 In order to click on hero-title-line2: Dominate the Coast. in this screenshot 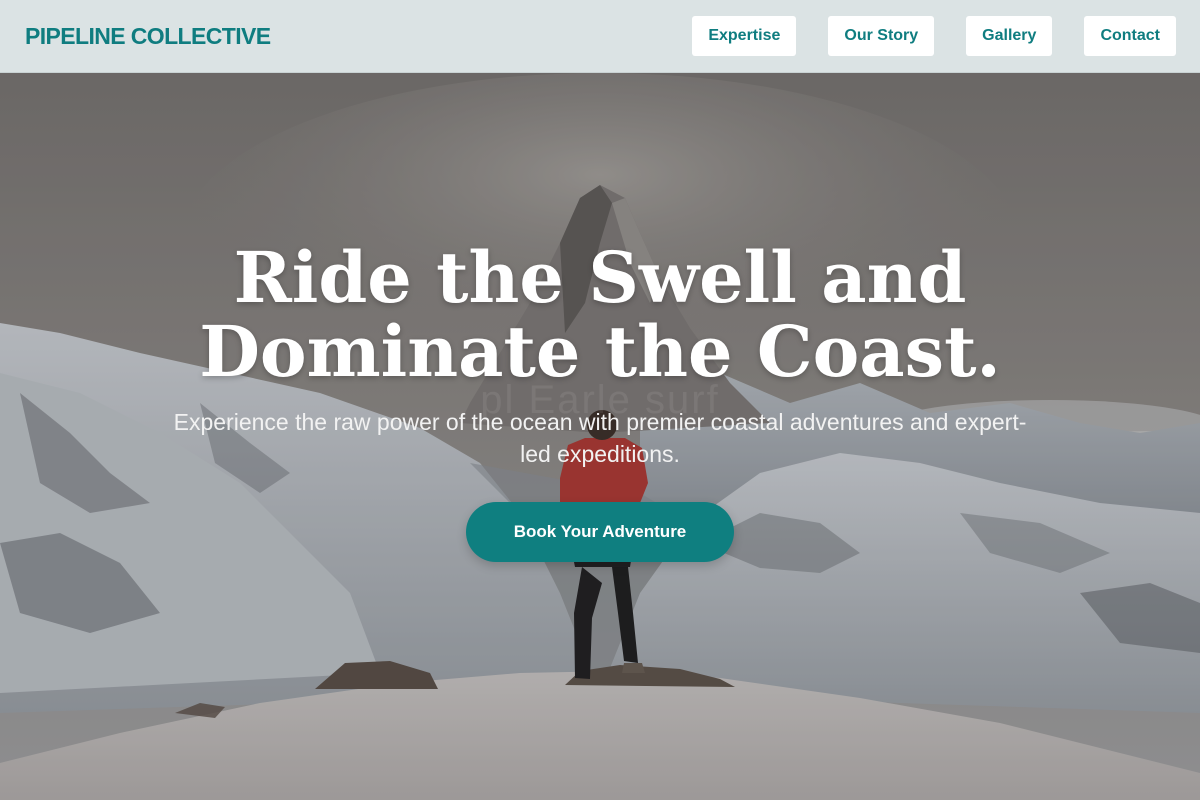, I will do `click(600, 351)`.